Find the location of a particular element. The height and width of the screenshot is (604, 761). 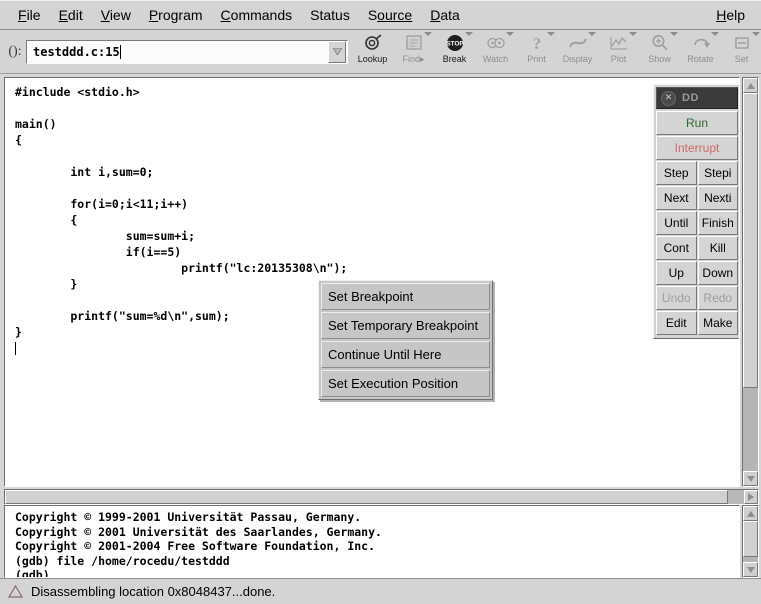

context-menu-item-set-breakpoint: Set Breakpoint is located at coordinates (405, 296).